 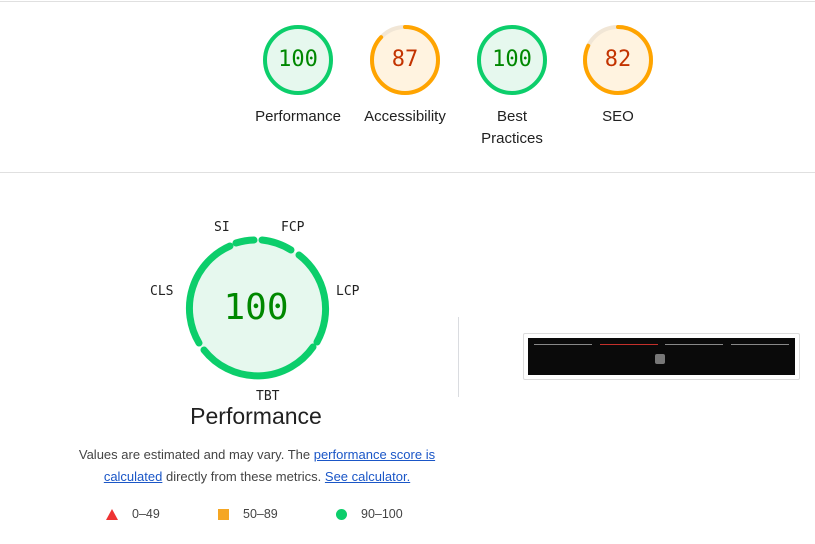 I want to click on note-text-1: Values are estimated and may vary. The, so click(x=196, y=454).